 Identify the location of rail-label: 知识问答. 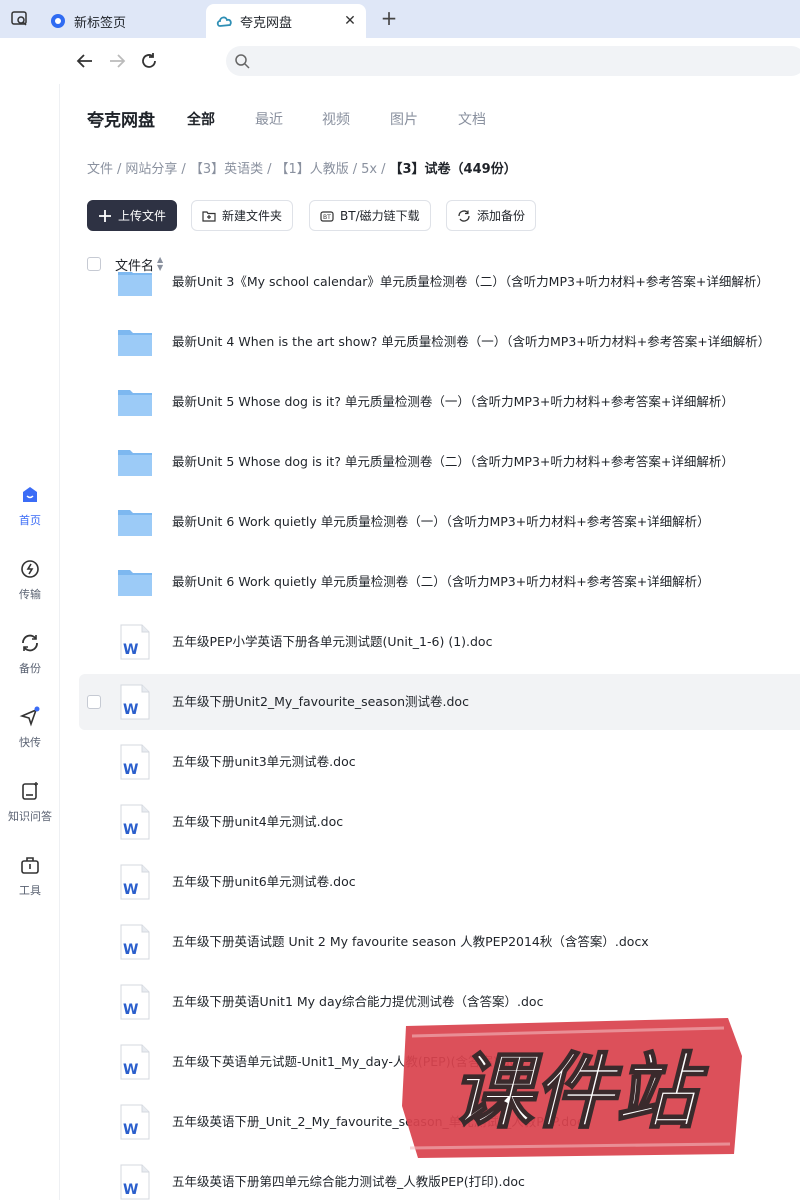
(30, 816).